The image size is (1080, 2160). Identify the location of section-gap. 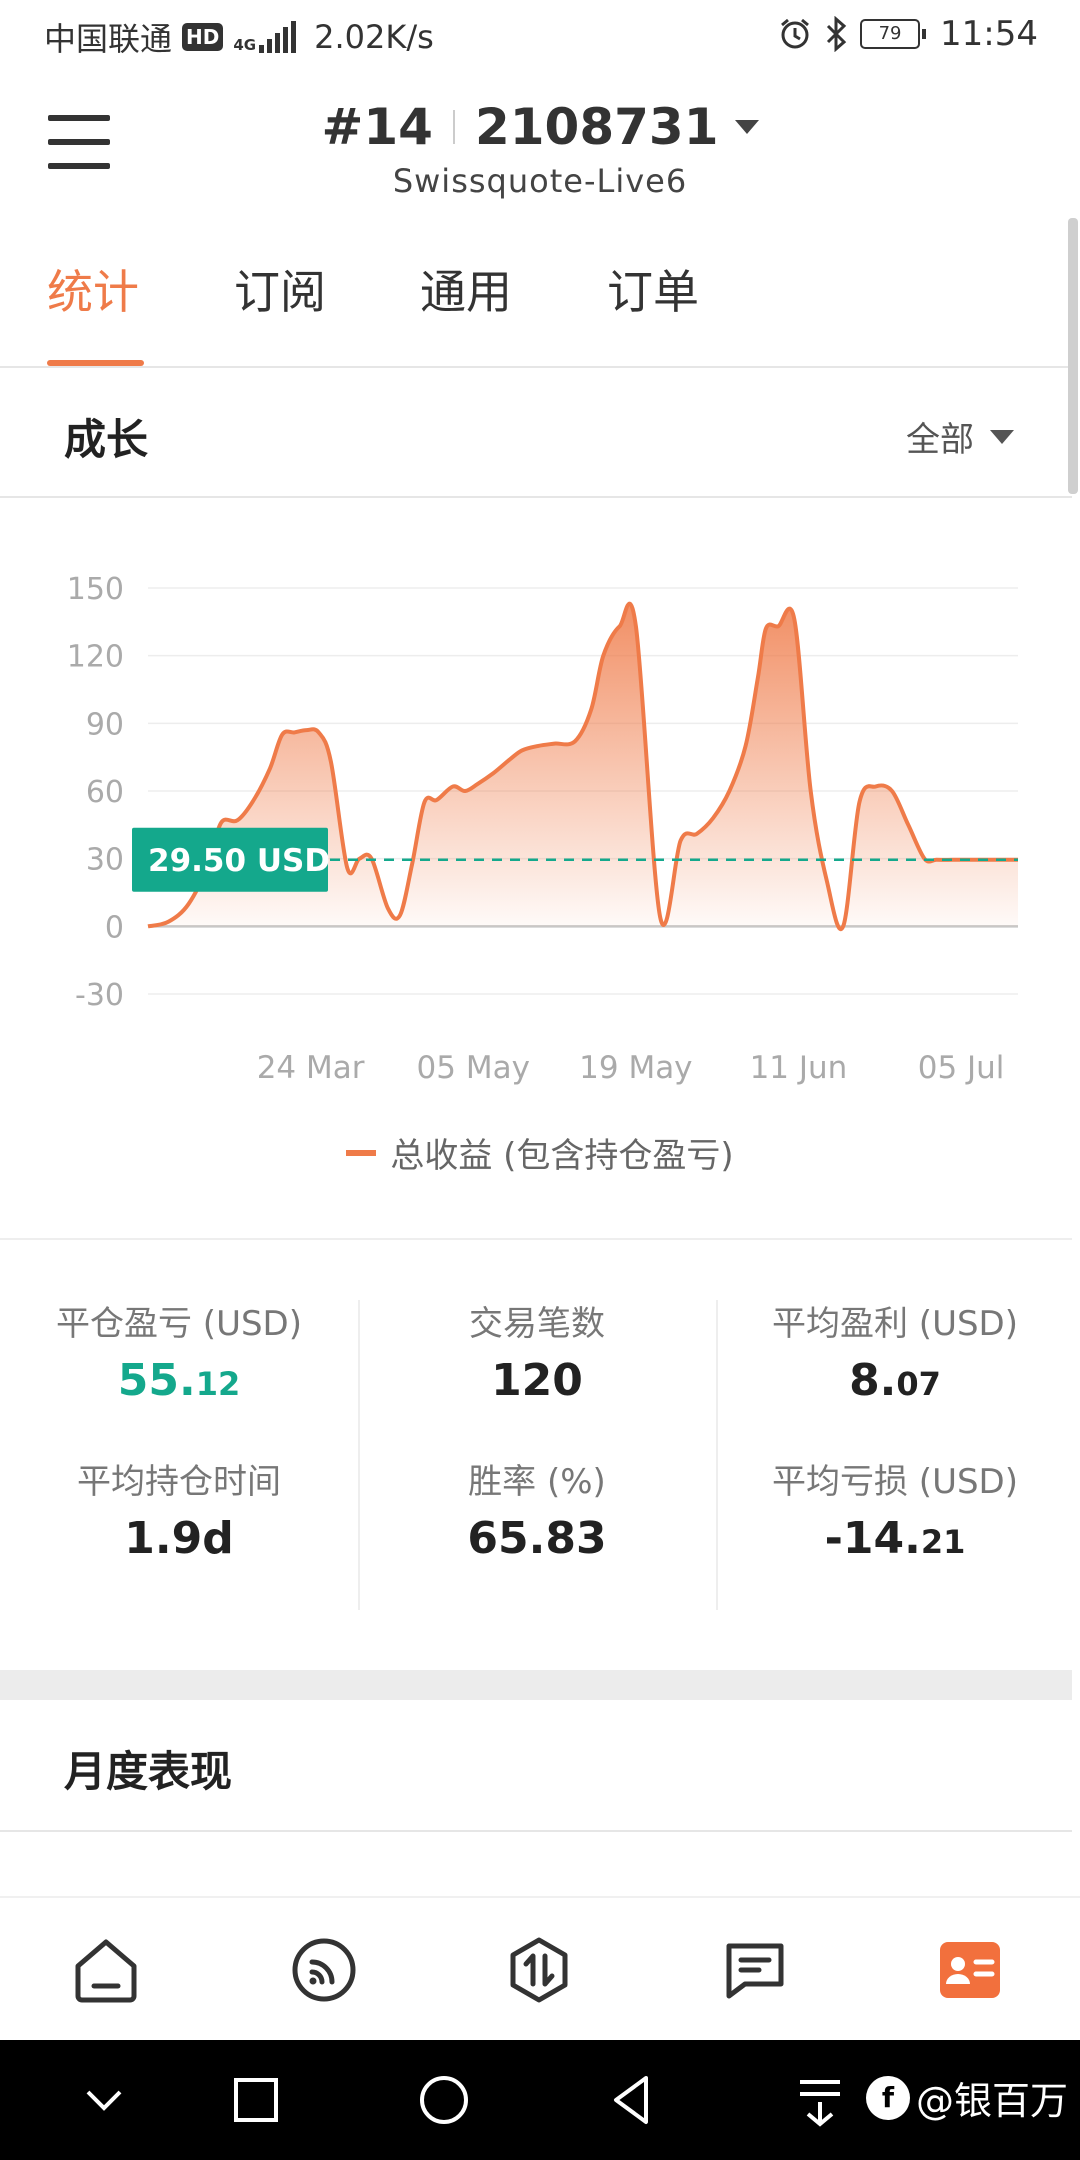
(536, 1685).